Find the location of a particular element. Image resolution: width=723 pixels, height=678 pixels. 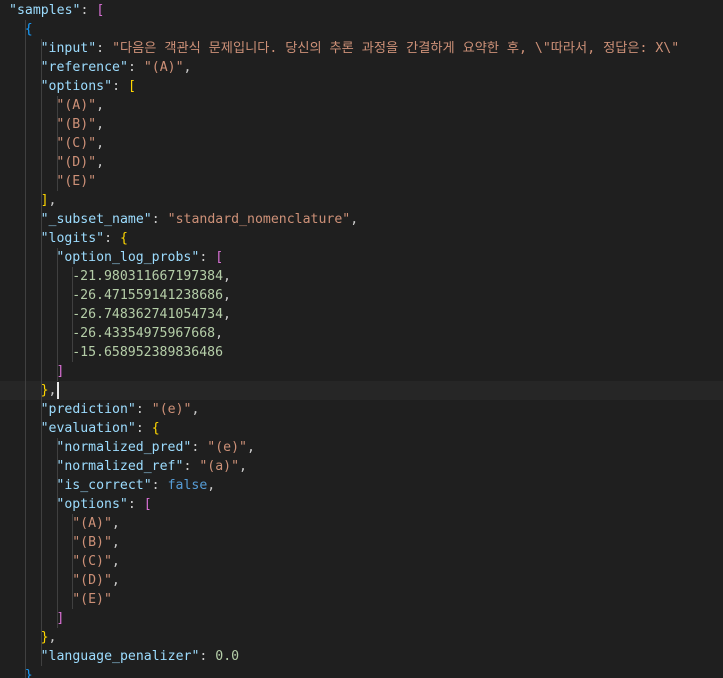

code-line: "is_correct": false, is located at coordinates (361, 485).